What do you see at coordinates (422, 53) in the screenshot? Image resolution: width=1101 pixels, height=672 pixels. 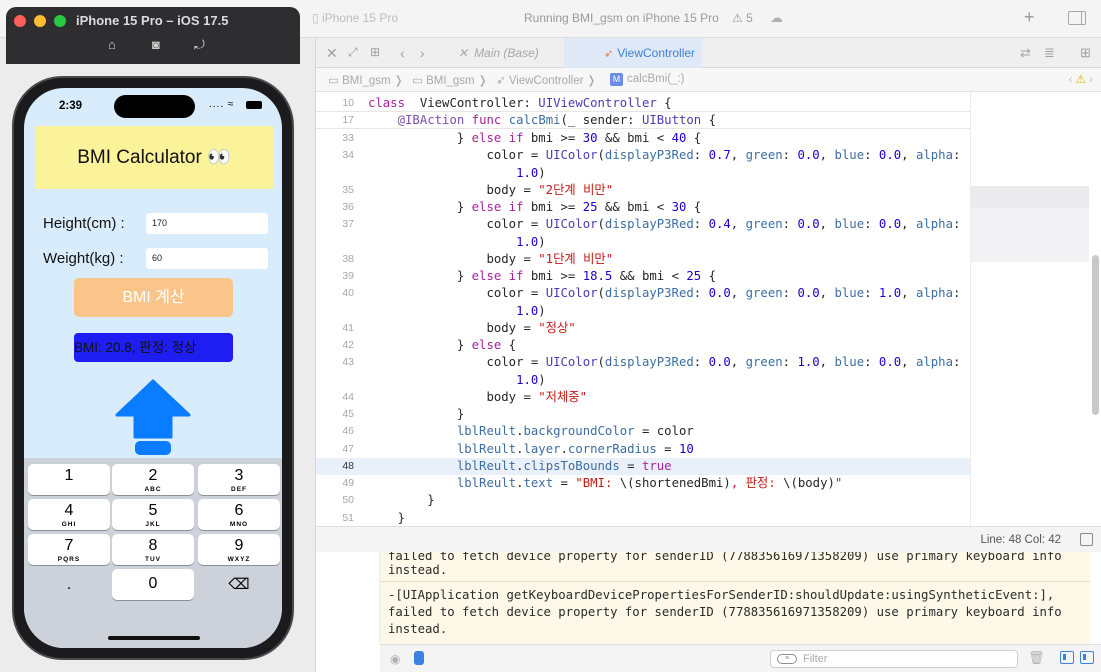 I see `forward-icon: ›` at bounding box center [422, 53].